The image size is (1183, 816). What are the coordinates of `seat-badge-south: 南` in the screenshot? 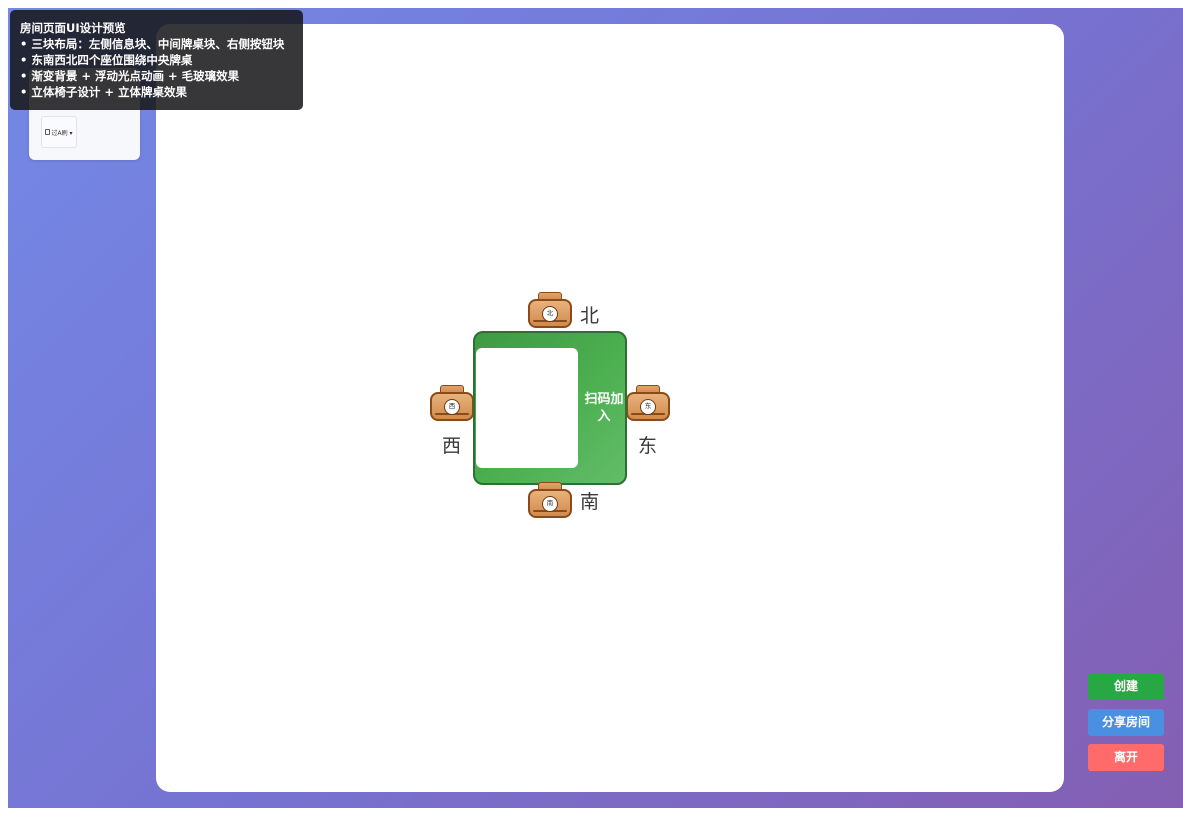 It's located at (550, 504).